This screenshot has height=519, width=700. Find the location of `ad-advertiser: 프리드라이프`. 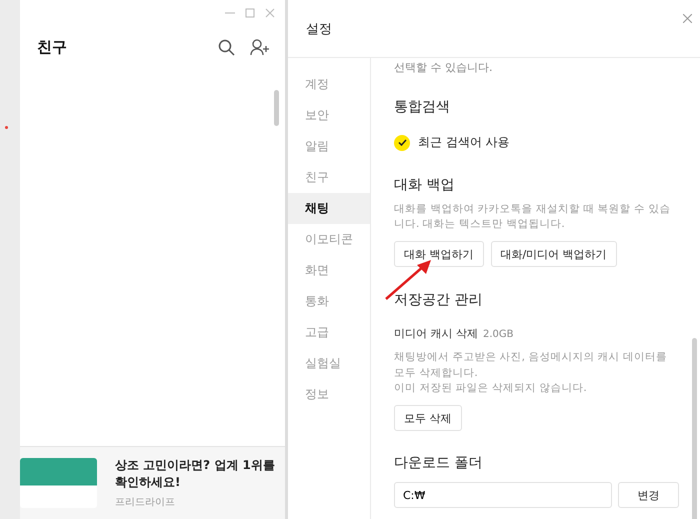

ad-advertiser: 프리드라이프 is located at coordinates (145, 502).